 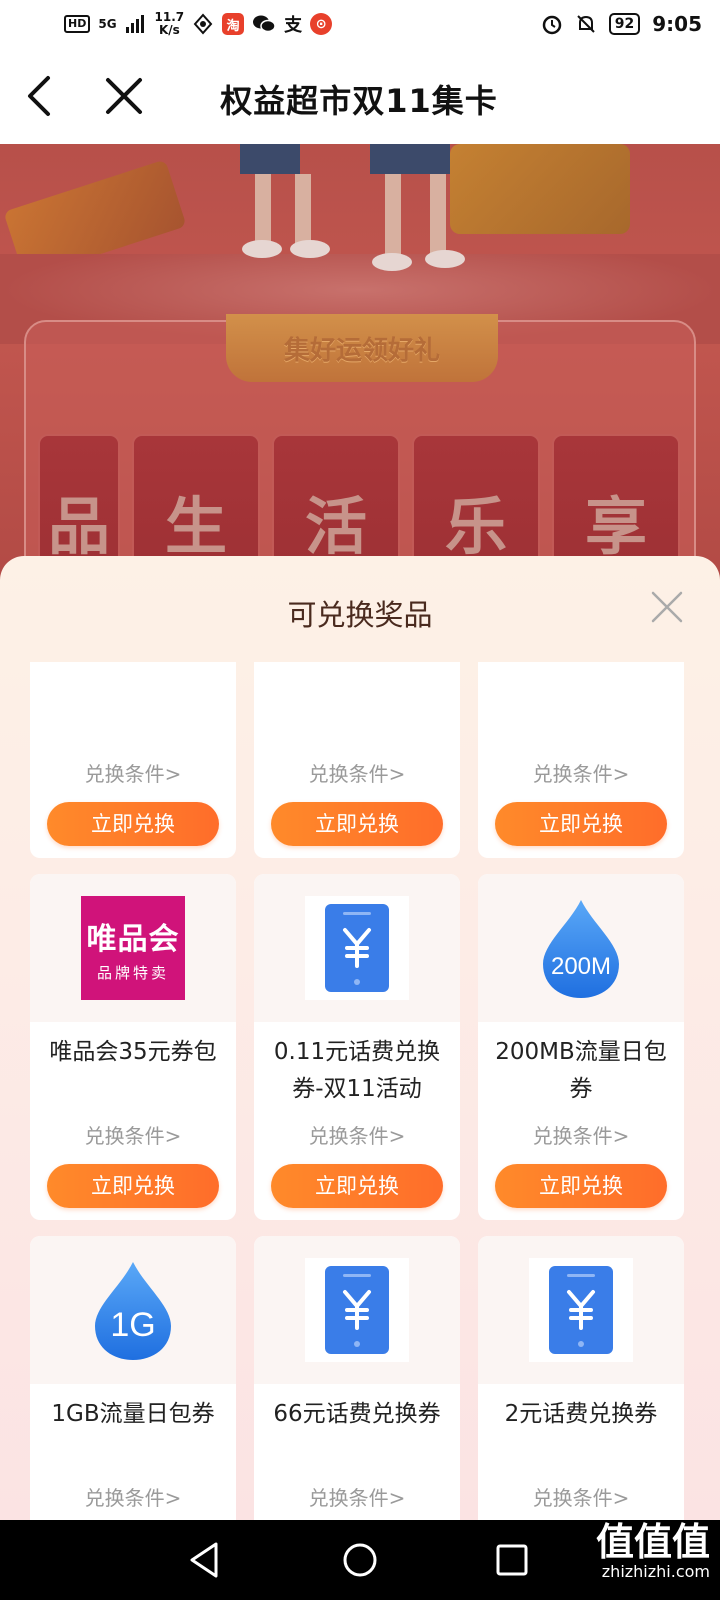 I want to click on panel-title: 集好运领好礼, so click(x=362, y=348).